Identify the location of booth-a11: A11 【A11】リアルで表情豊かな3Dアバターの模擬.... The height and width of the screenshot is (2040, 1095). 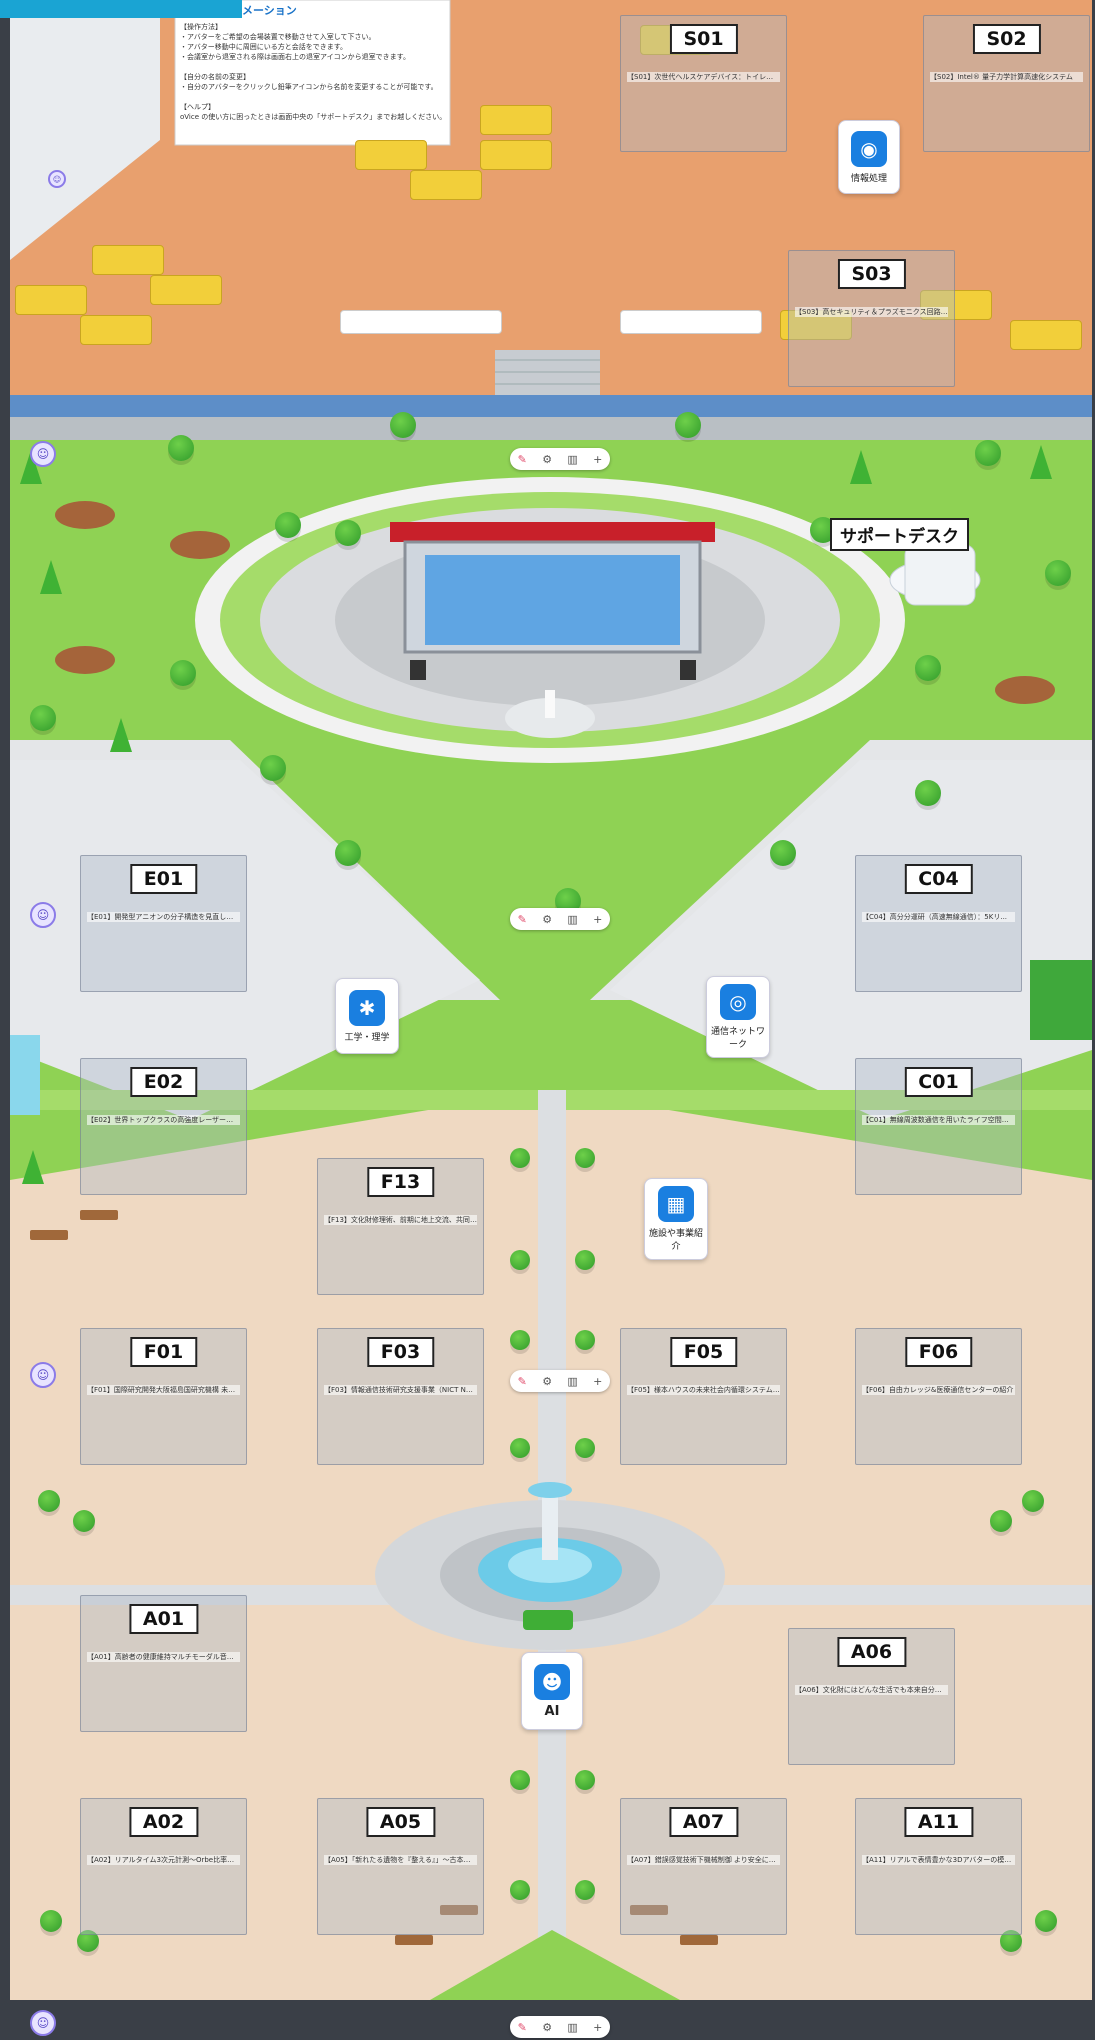
(938, 1866).